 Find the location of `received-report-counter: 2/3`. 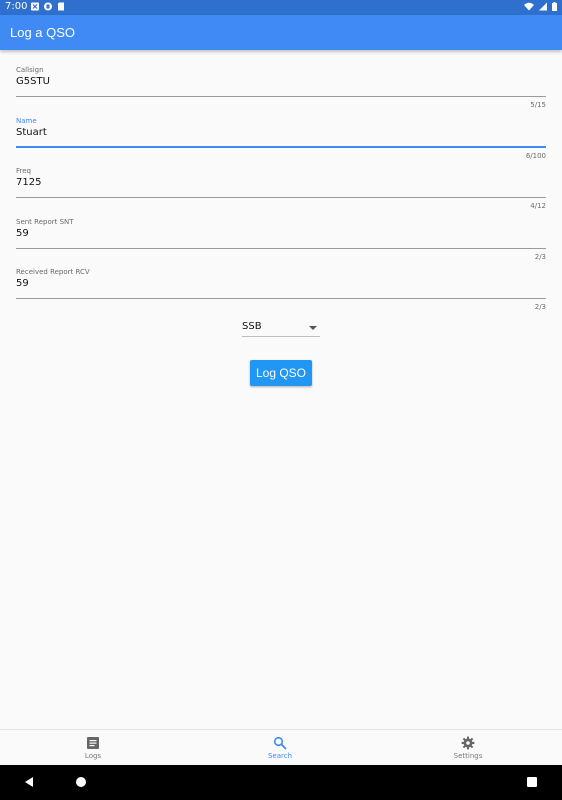

received-report-counter: 2/3 is located at coordinates (540, 307).